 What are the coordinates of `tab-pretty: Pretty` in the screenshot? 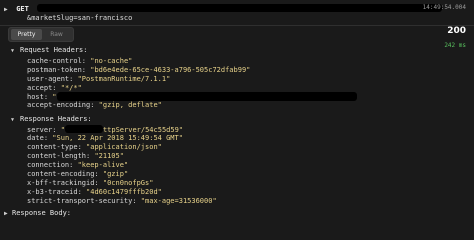 It's located at (26, 34).